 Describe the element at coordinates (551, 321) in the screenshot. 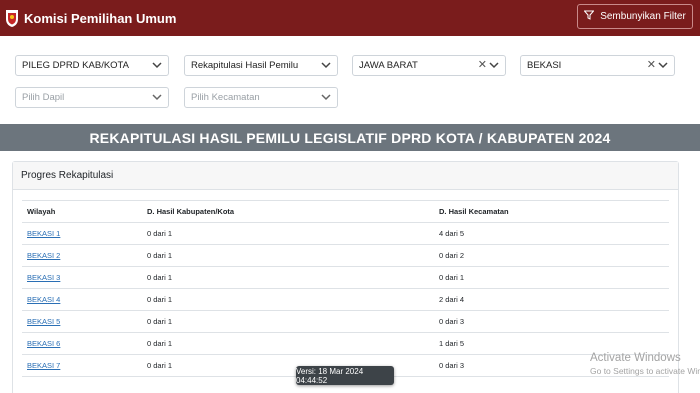

I see `kec-progress: 0 dari 3` at that location.